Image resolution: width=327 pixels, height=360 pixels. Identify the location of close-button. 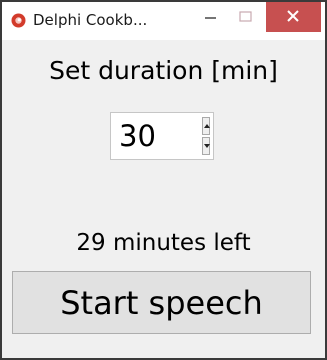
(293, 17).